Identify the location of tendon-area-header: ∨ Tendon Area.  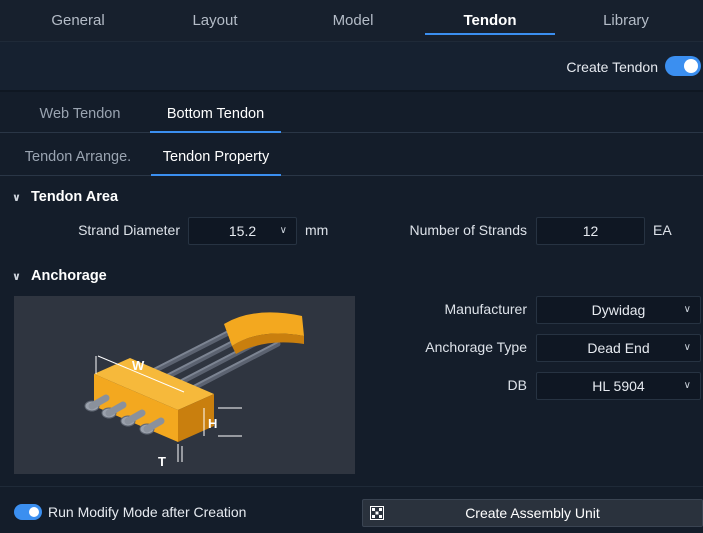
(65, 197).